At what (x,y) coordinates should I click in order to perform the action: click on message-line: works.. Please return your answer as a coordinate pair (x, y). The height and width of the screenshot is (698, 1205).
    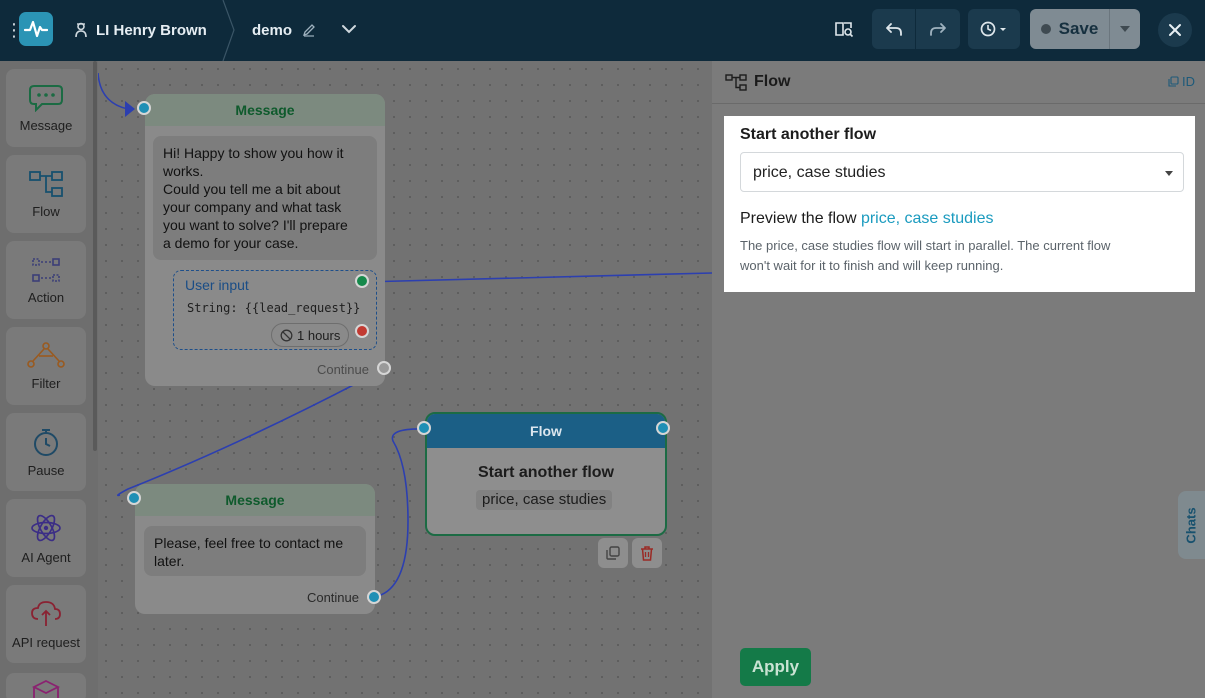
    Looking at the image, I should click on (183, 171).